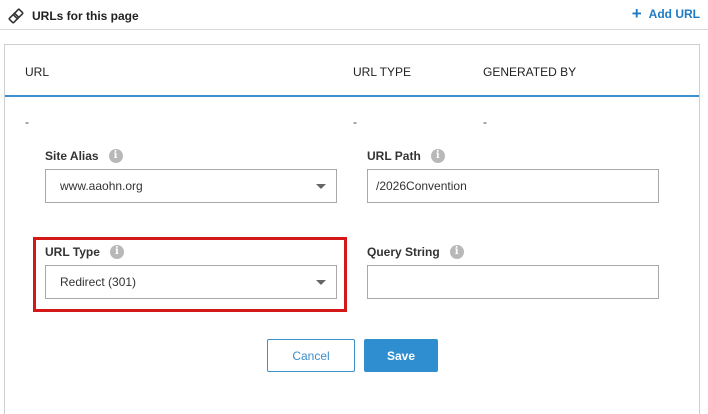 The width and height of the screenshot is (708, 414). Describe the element at coordinates (401, 355) in the screenshot. I see `save-button: Save` at that location.